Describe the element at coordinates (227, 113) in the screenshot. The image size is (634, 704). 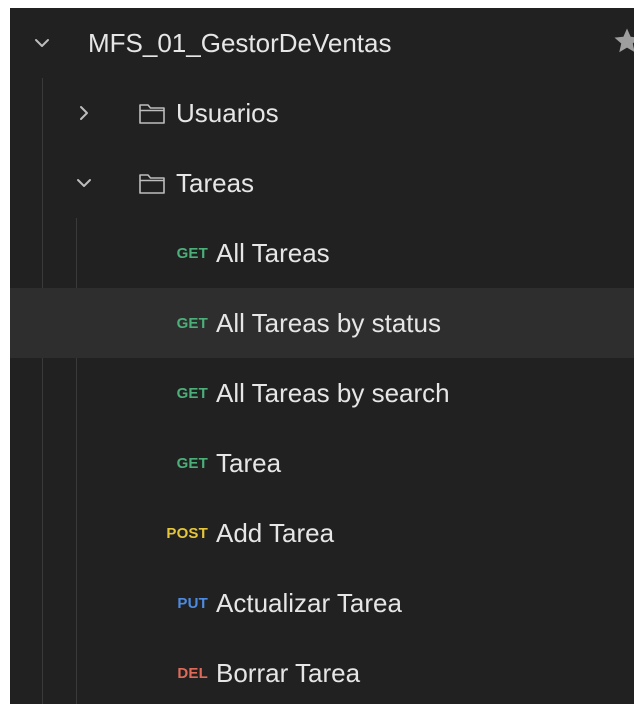
I see `folder-name: Usuarios` at that location.